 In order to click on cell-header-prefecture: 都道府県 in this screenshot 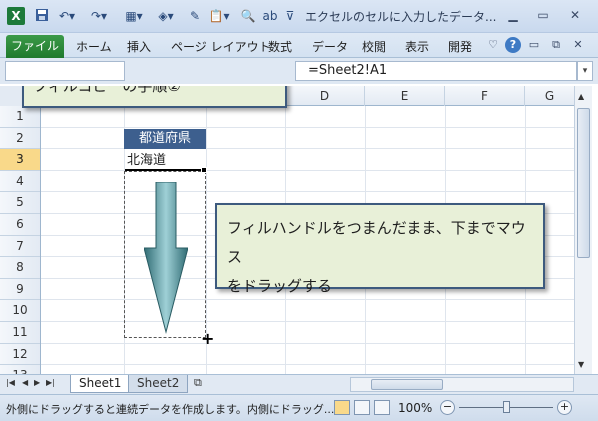, I will do `click(165, 139)`.